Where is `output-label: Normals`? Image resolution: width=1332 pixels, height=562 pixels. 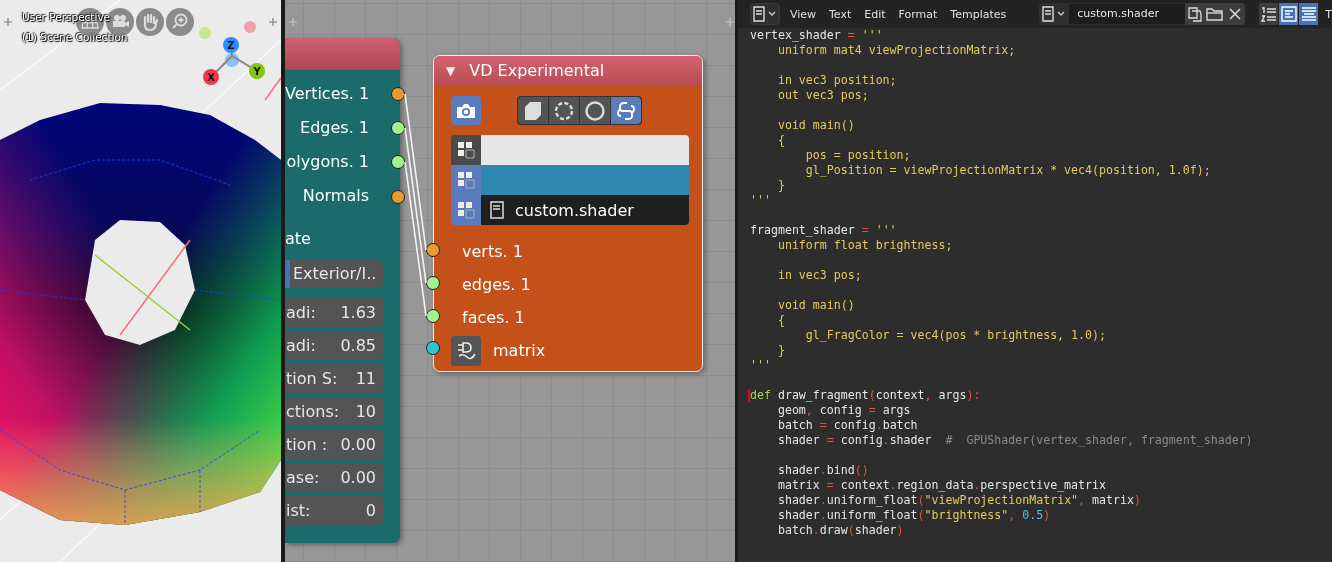
output-label: Normals is located at coordinates (335, 196).